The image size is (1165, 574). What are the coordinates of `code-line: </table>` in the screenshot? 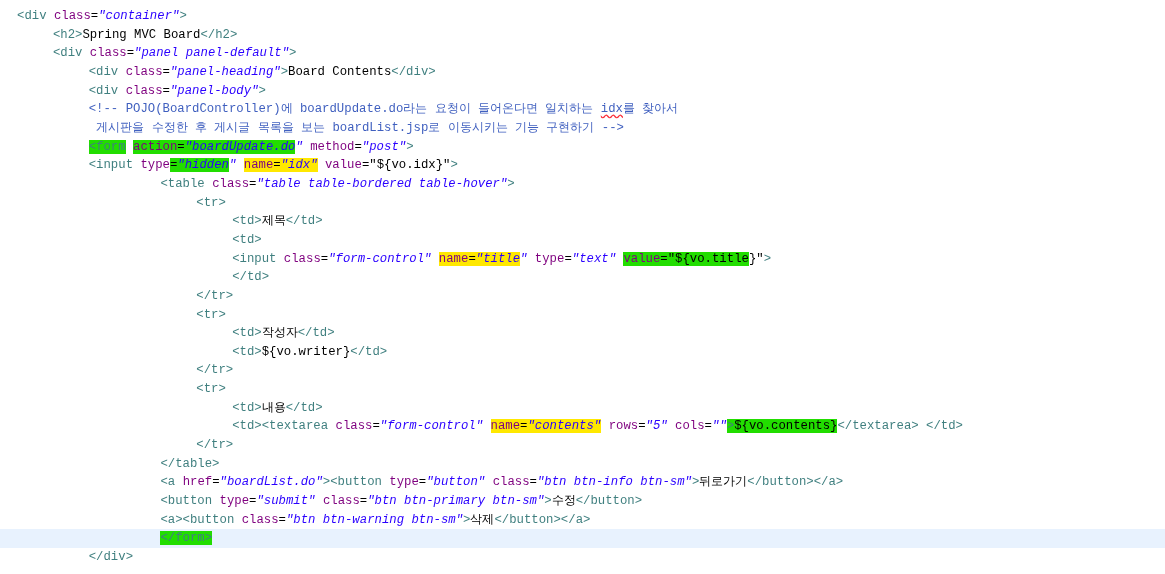 It's located at (190, 464).